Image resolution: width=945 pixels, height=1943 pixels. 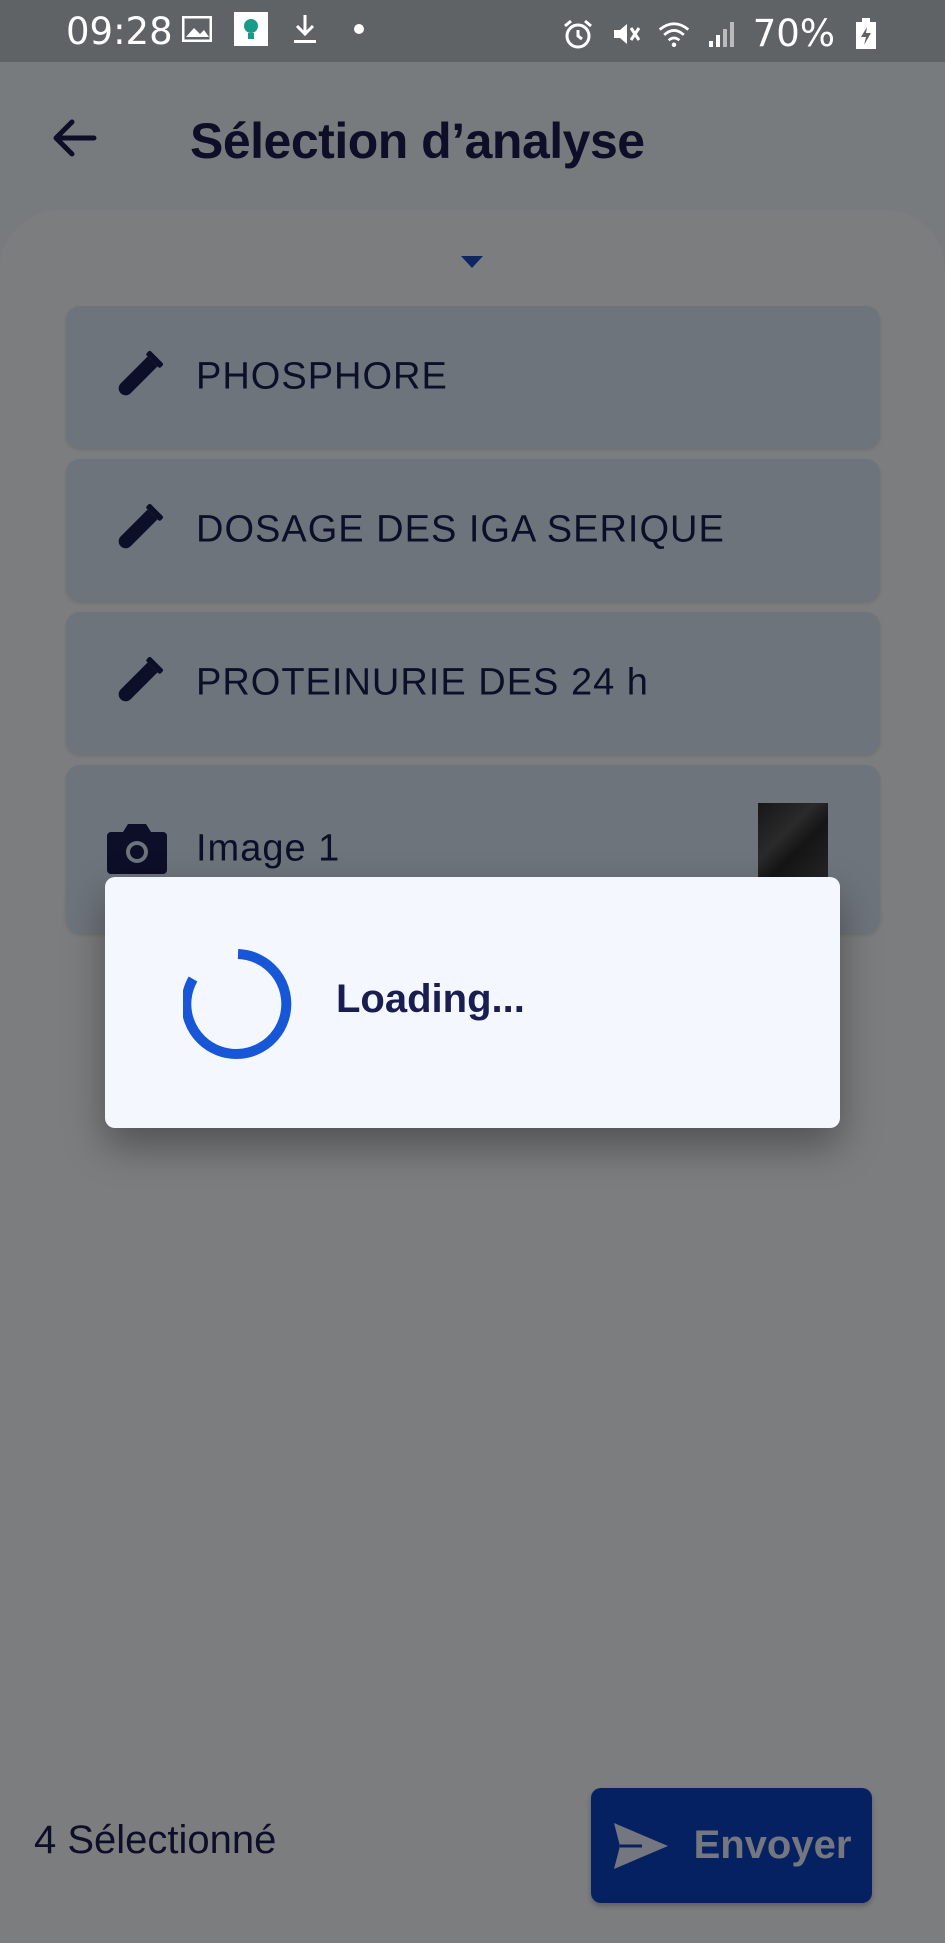 What do you see at coordinates (359, 29) in the screenshot?
I see `dot-icon` at bounding box center [359, 29].